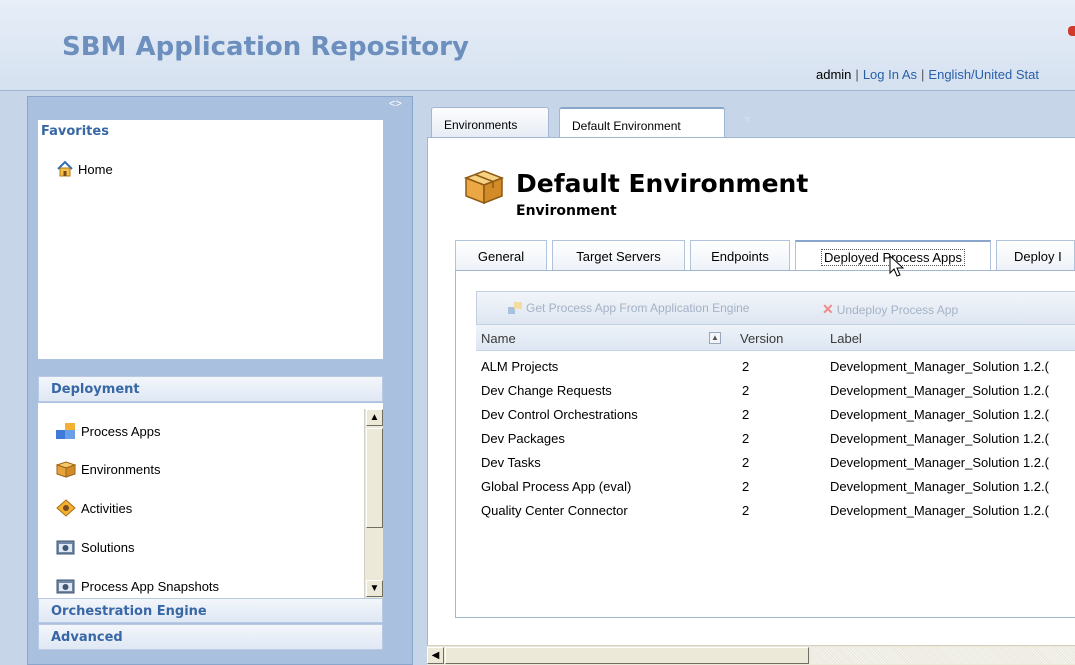 The width and height of the screenshot is (1075, 665). I want to click on sidebar-item-home: Home, so click(84, 169).